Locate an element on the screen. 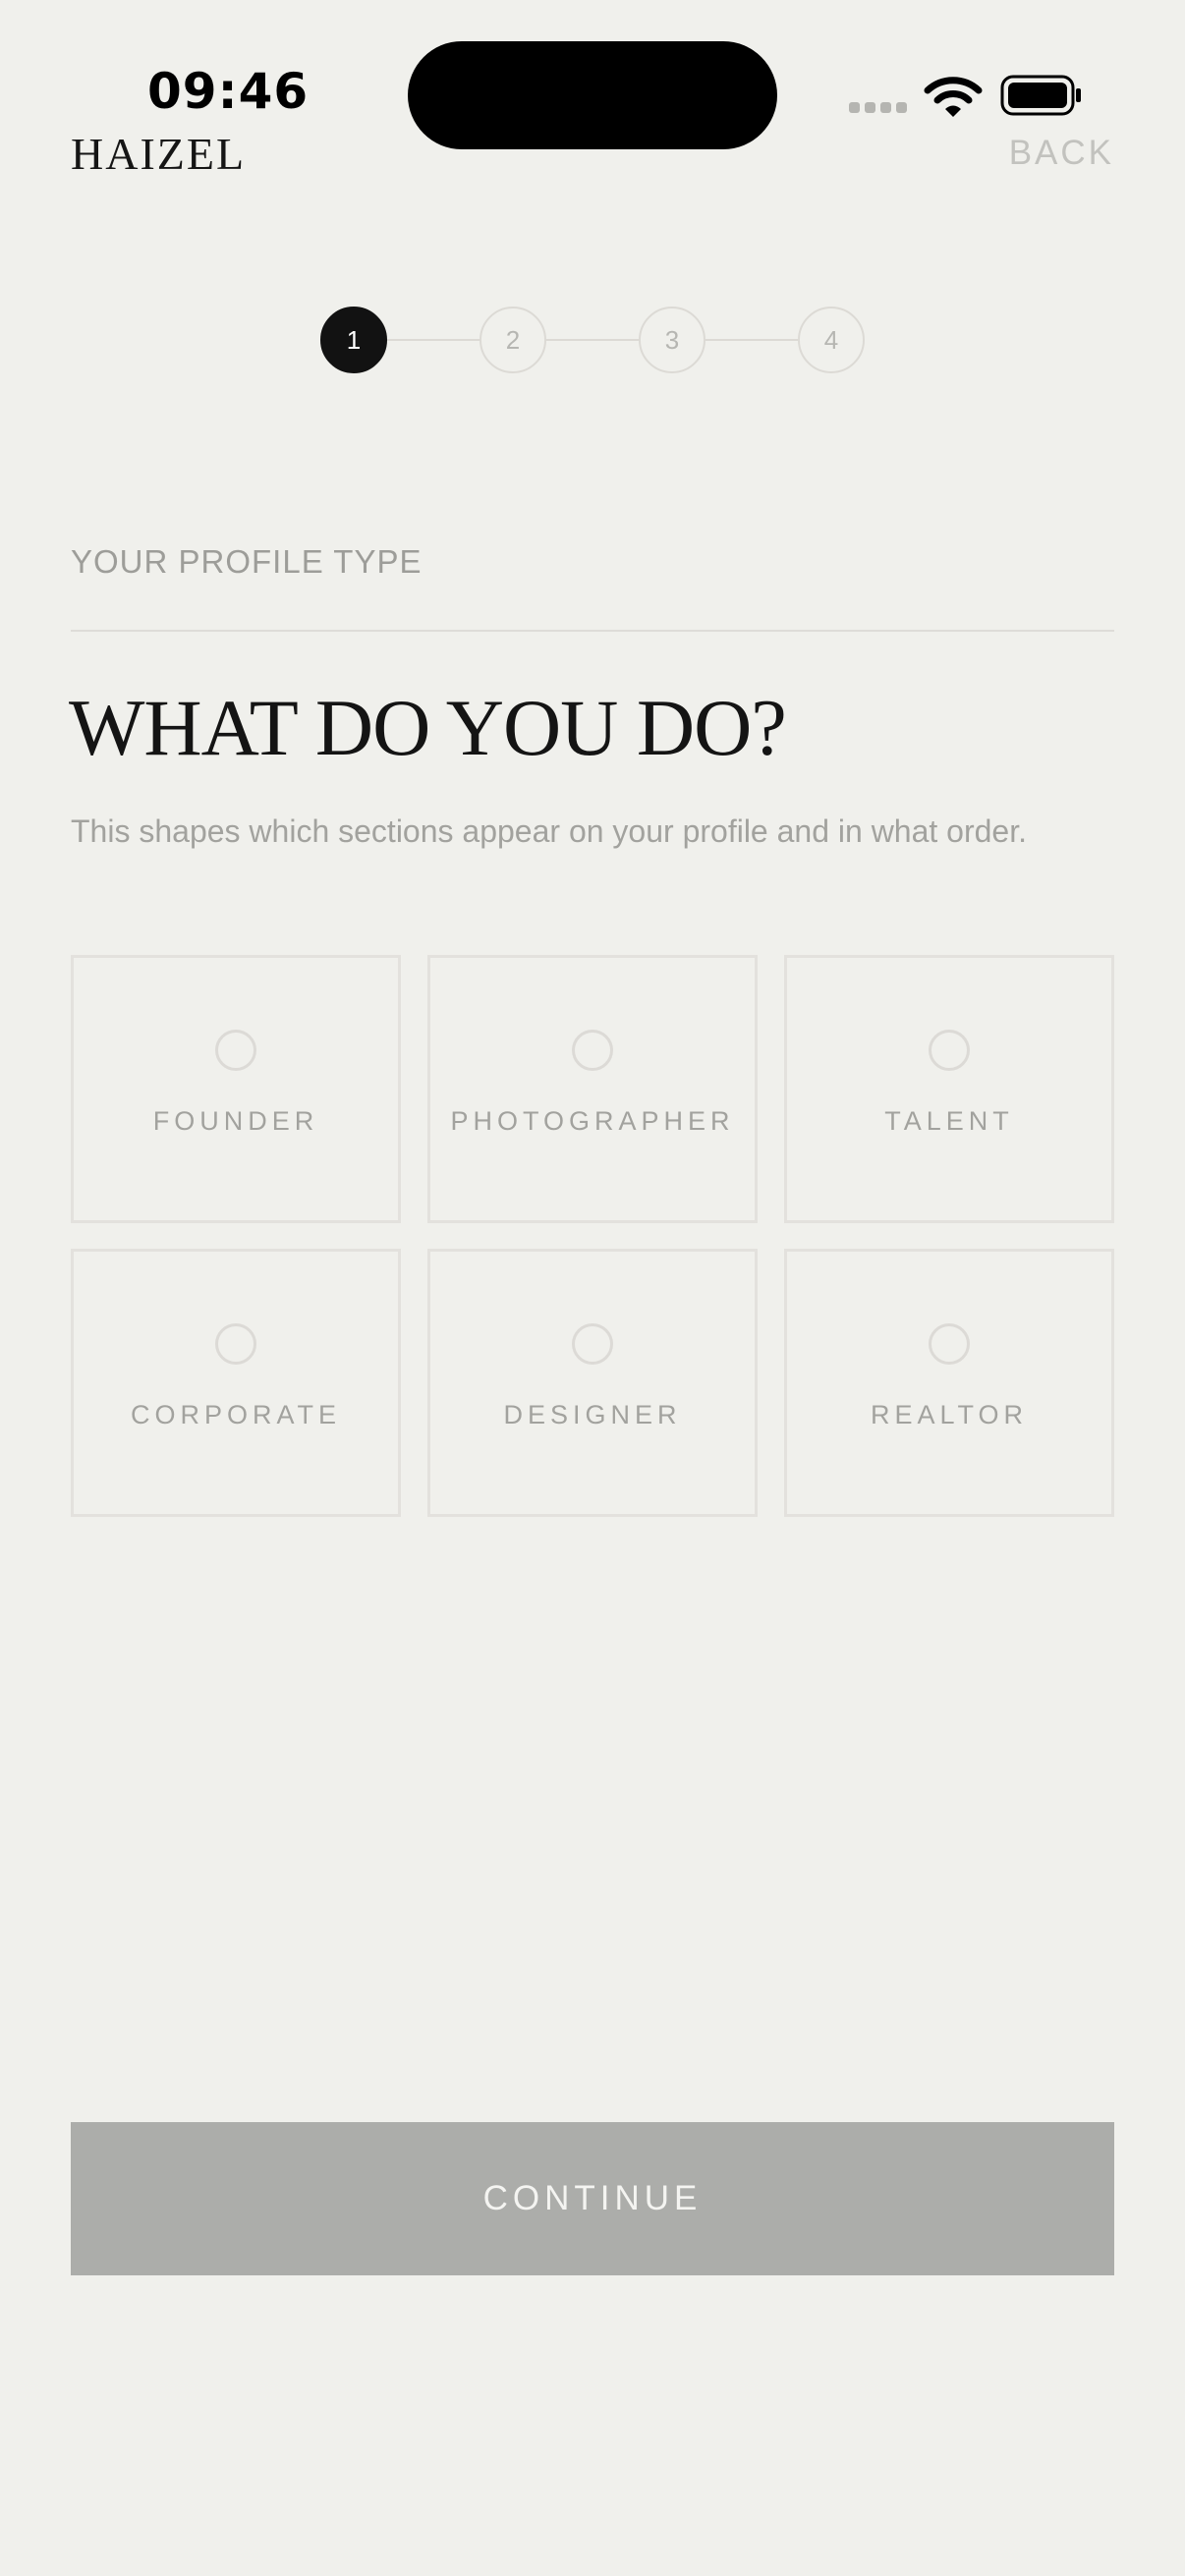 This screenshot has height=2576, width=1185. continue-button: CONTINUE is located at coordinates (592, 2198).